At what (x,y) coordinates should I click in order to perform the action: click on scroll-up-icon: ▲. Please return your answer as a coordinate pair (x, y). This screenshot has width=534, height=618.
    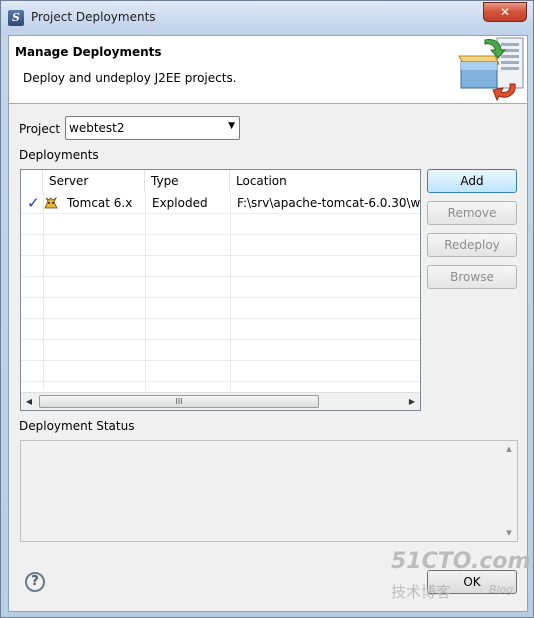
    Looking at the image, I should click on (509, 449).